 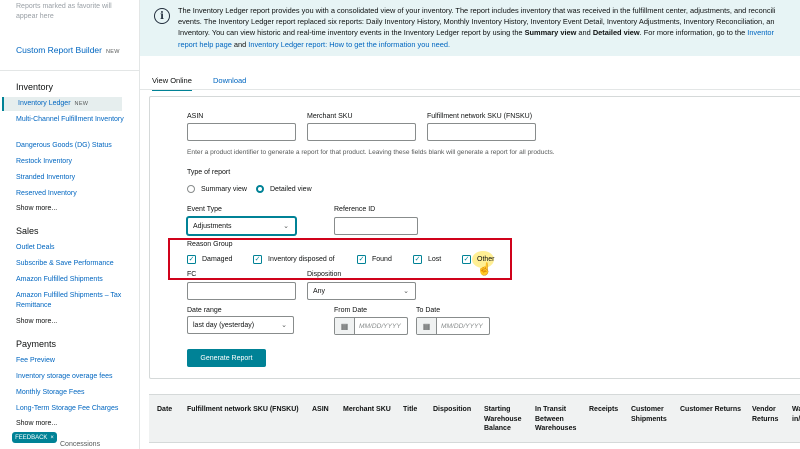 What do you see at coordinates (470, 89) in the screenshot?
I see `tabs-divider` at bounding box center [470, 89].